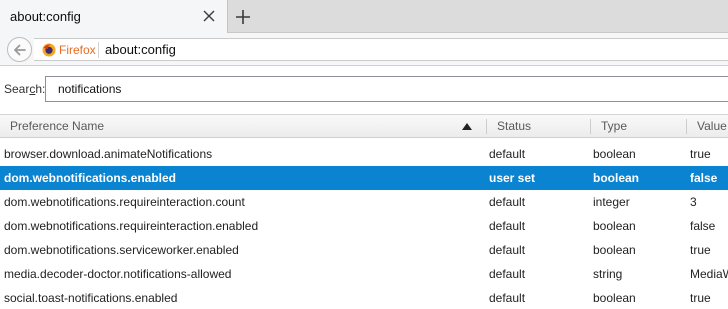 The width and height of the screenshot is (728, 309). Describe the element at coordinates (114, 17) in the screenshot. I see `tab-about-config: about:config` at that location.